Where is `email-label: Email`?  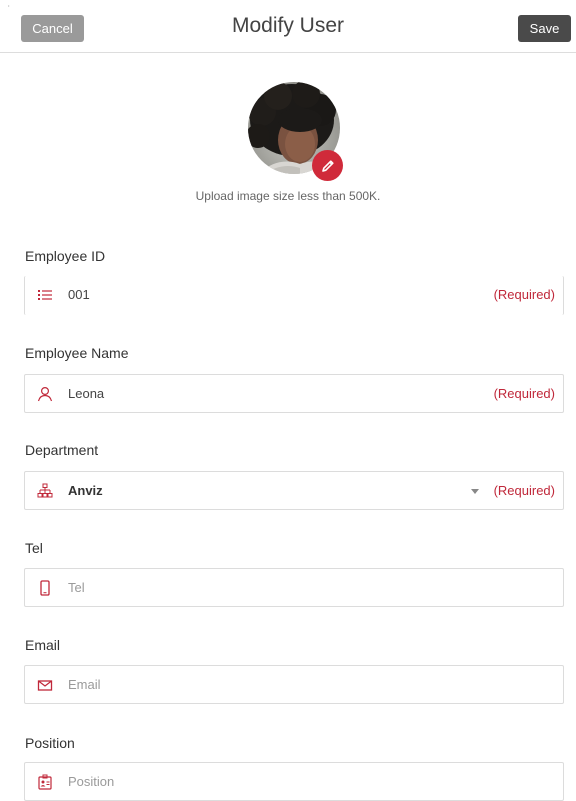
email-label: Email is located at coordinates (43, 645).